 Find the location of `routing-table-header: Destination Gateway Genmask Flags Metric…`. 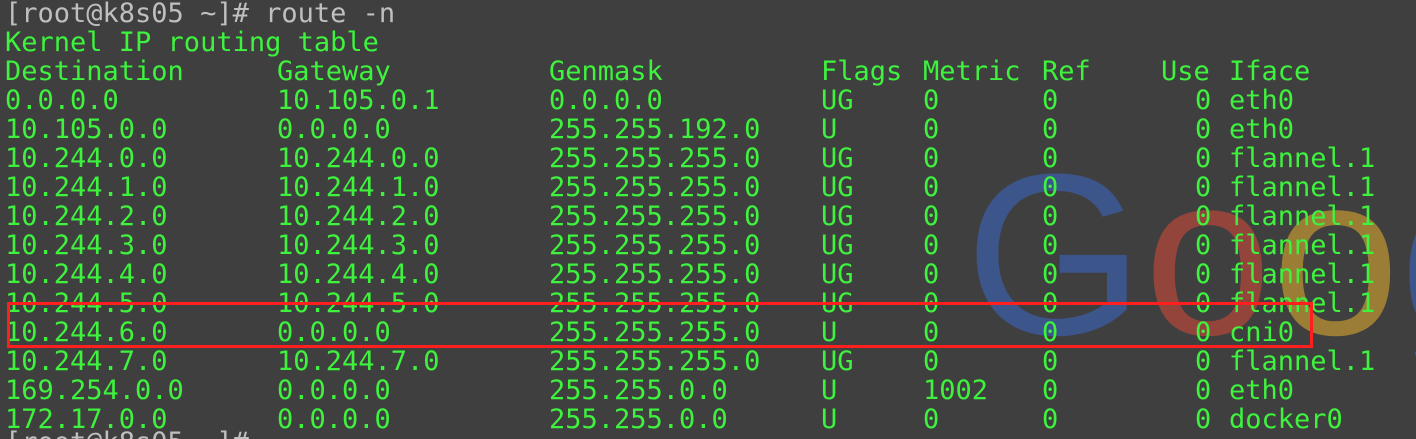

routing-table-header: Destination Gateway Genmask Flags Metric… is located at coordinates (657, 71).